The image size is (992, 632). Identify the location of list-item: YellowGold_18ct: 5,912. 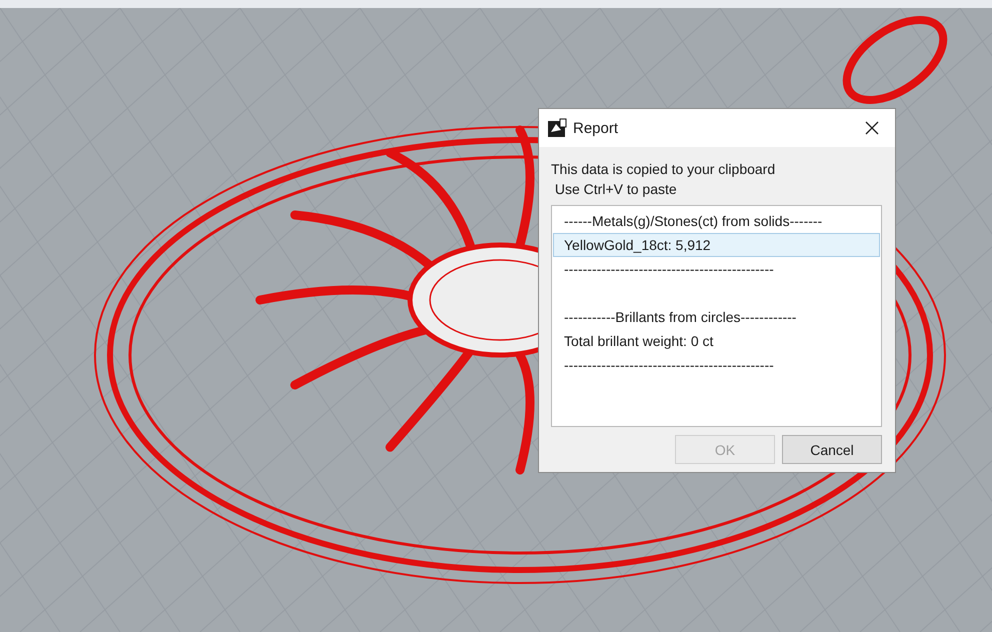
(716, 245).